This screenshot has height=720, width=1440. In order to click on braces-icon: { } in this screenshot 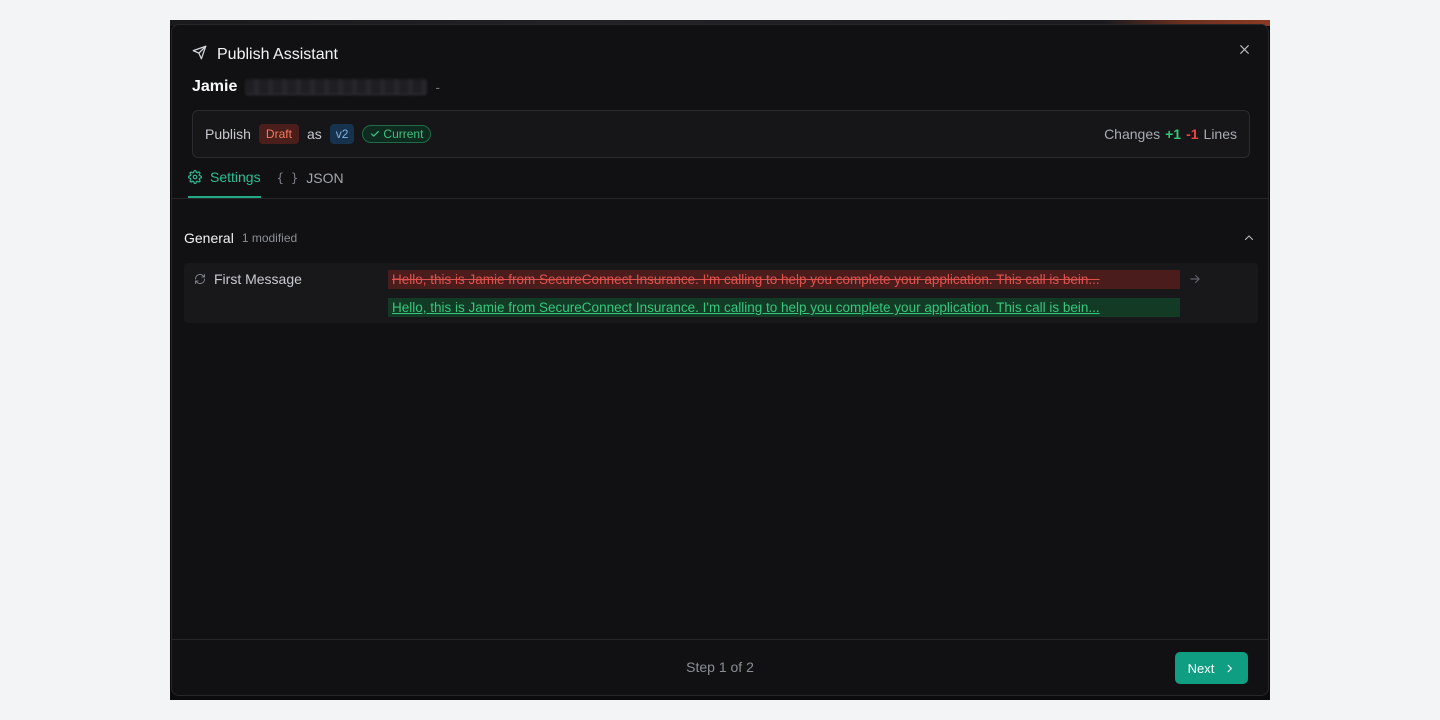, I will do `click(287, 178)`.